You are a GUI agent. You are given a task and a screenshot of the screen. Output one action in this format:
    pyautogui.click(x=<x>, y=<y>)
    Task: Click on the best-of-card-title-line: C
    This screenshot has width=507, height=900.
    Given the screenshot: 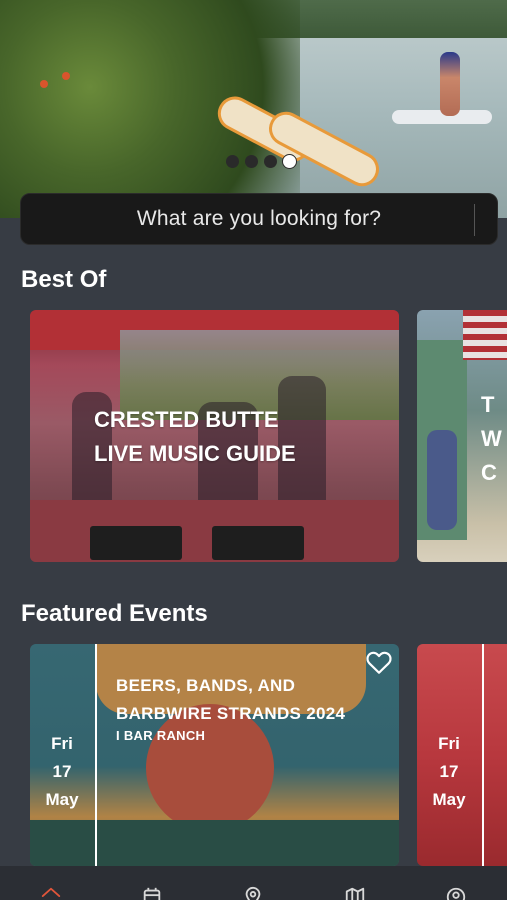 What is the action you would take?
    pyautogui.click(x=489, y=472)
    